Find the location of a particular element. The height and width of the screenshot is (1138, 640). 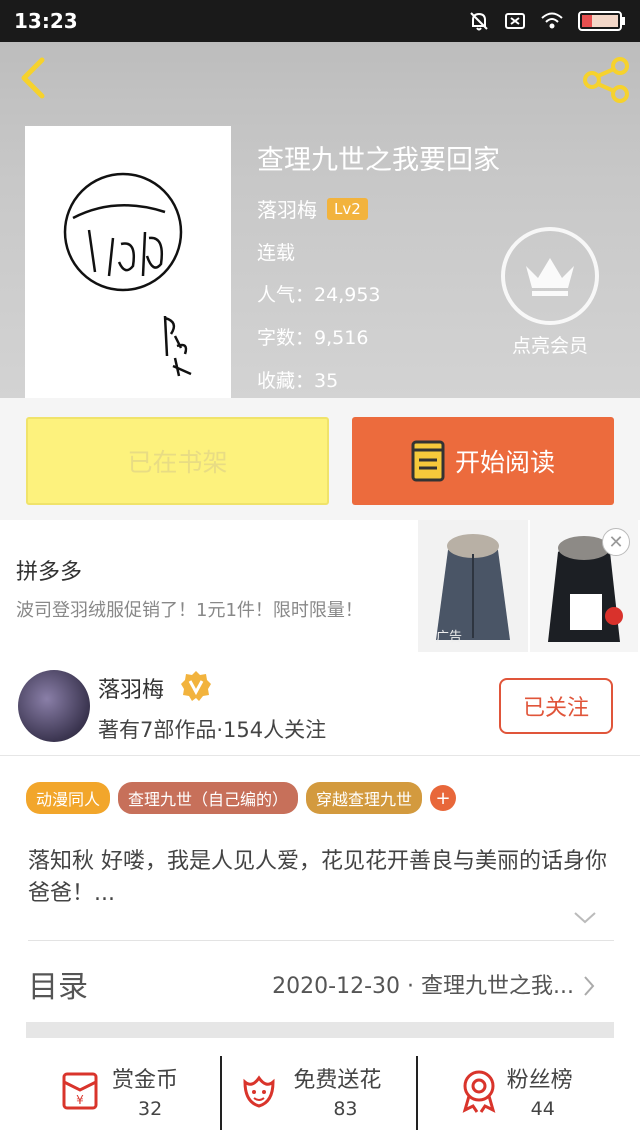

ad-text: 波司登羽绒服促销了！1元1件！限时限量！ is located at coordinates (189, 610).